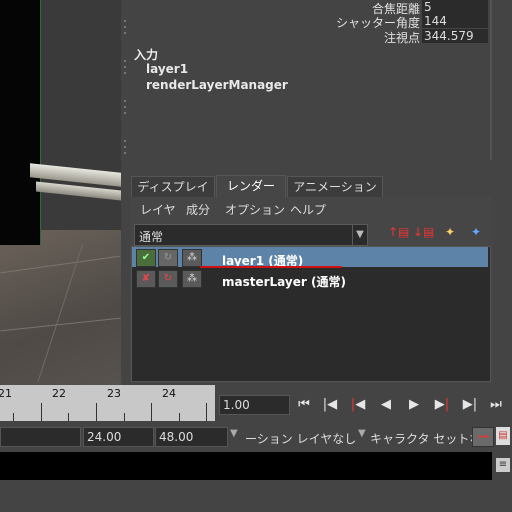 This screenshot has width=512, height=512. I want to click on tab-animation: アニメーション, so click(335, 186).